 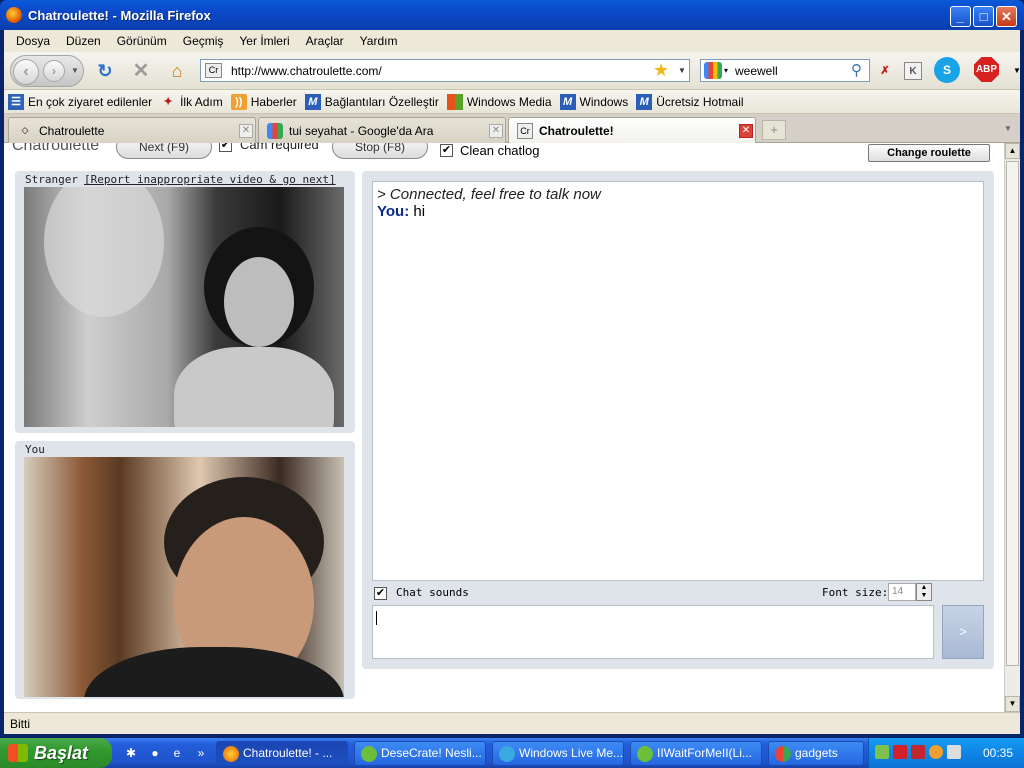 I want to click on windows-flag-icon, so click(x=18, y=753).